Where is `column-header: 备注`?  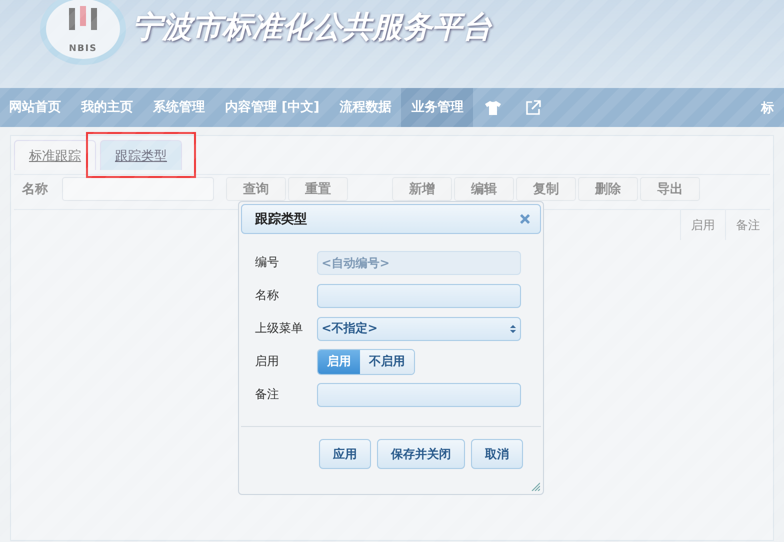
column-header: 备注 is located at coordinates (747, 225).